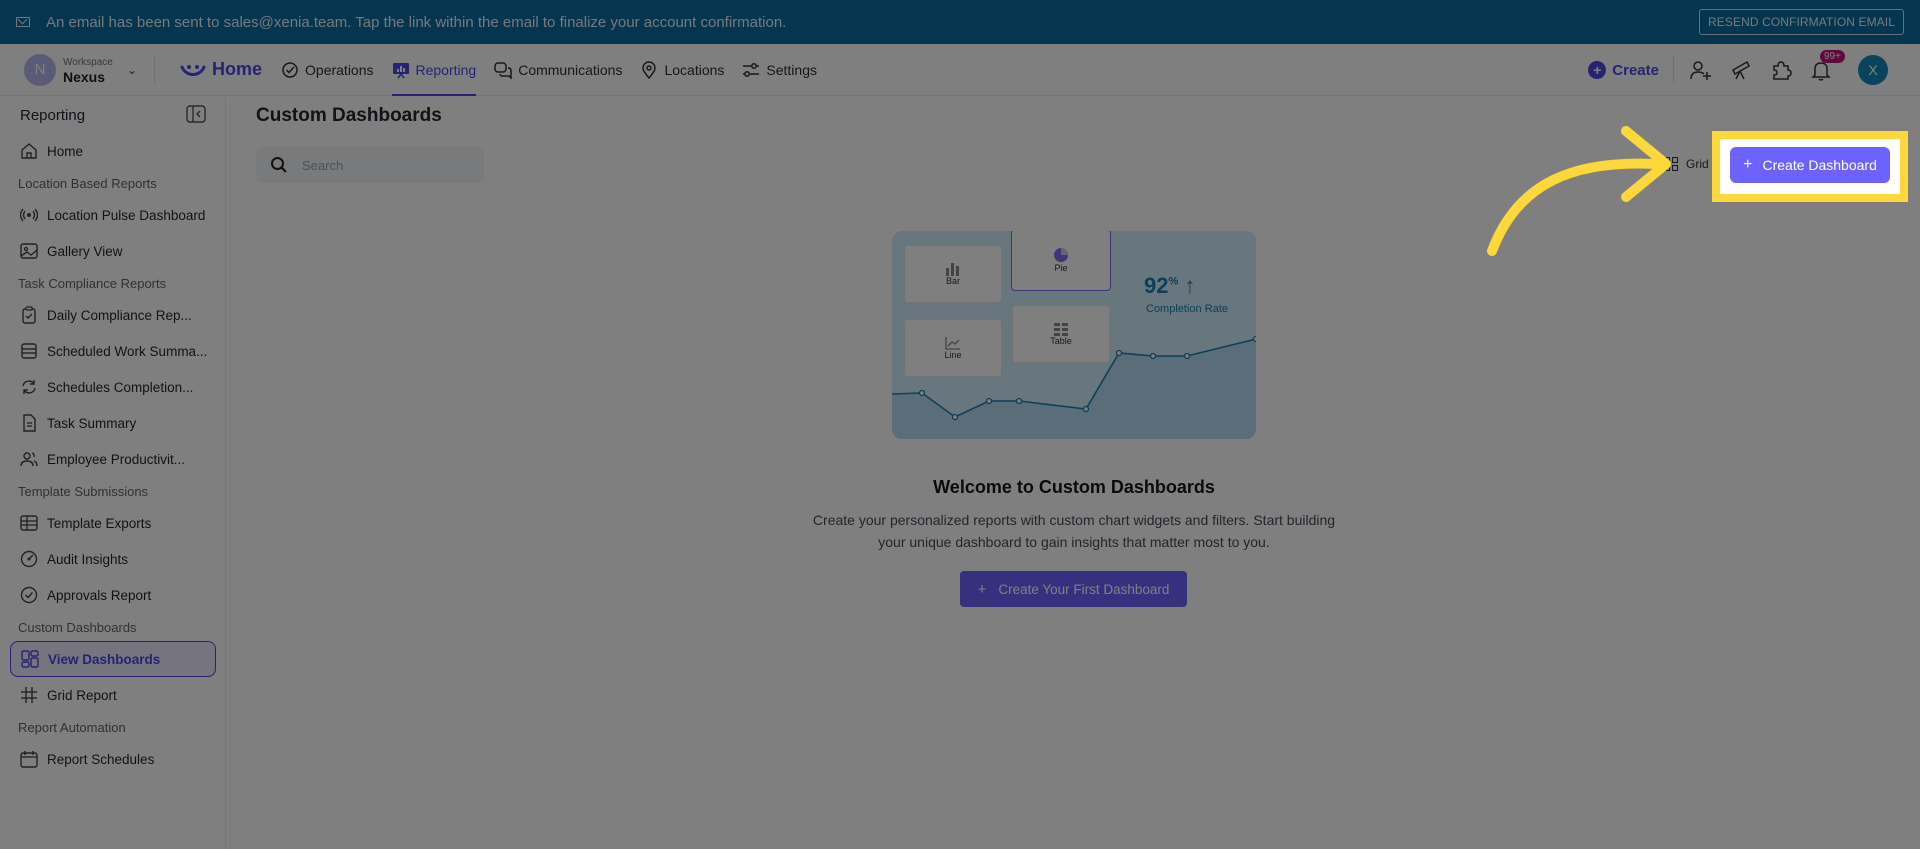  I want to click on bell-icon: 99+, so click(1826, 66).